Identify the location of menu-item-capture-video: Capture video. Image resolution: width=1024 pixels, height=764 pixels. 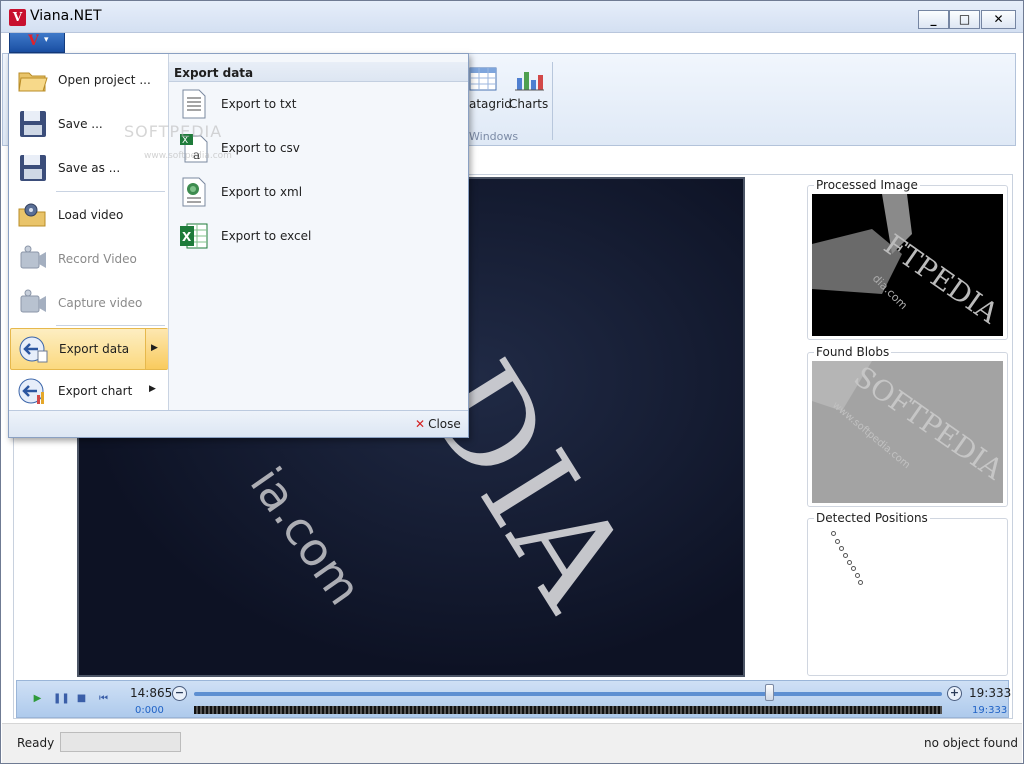
(88, 303).